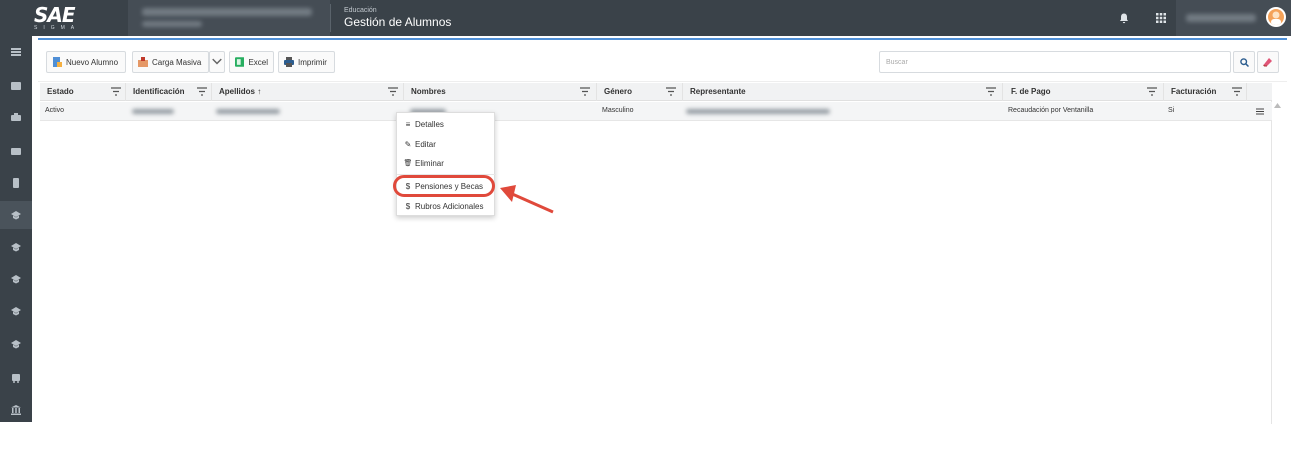  I want to click on column-facturacion-label: Facturación, so click(1194, 91).